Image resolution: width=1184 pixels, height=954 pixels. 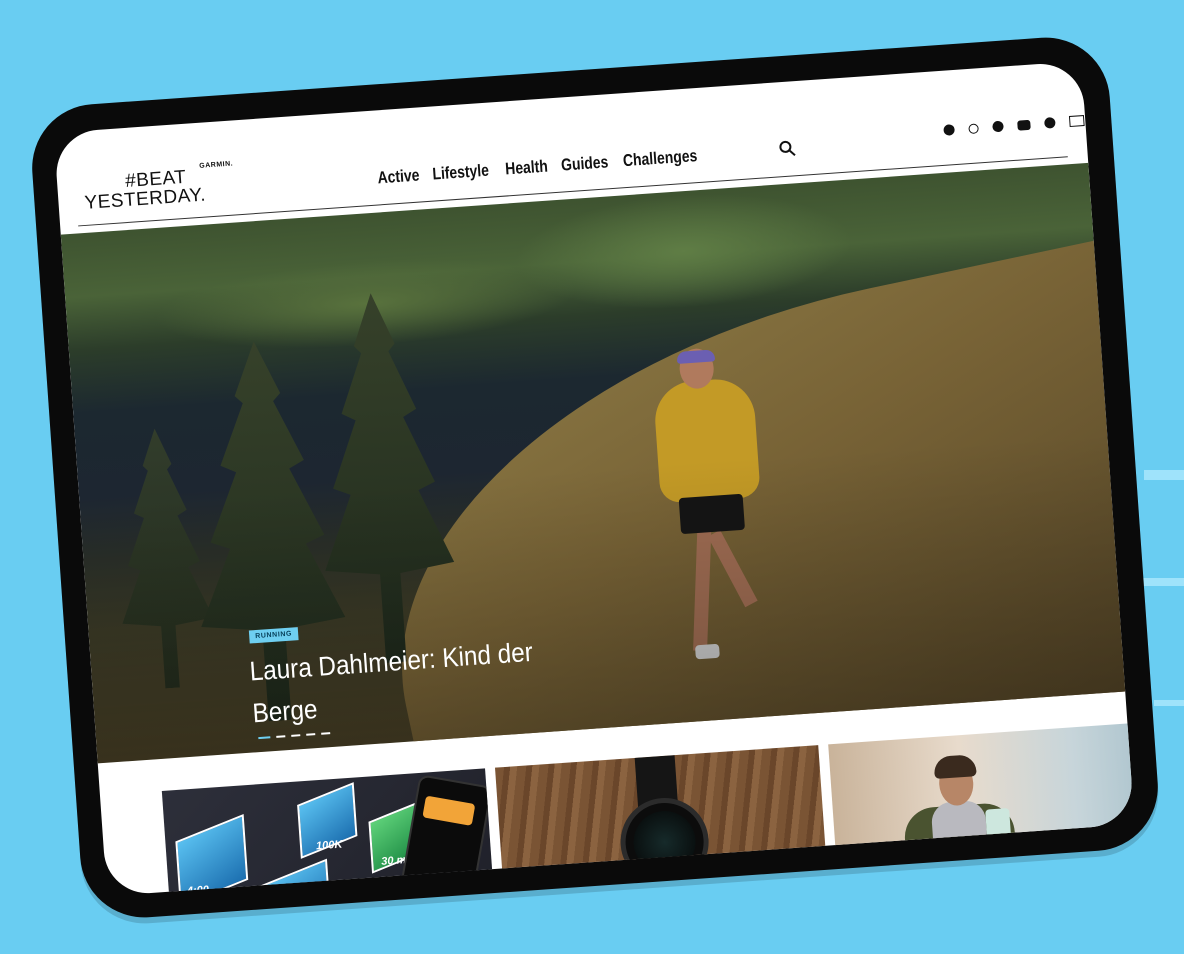 What do you see at coordinates (398, 177) in the screenshot?
I see `nav-item-active: Active` at bounding box center [398, 177].